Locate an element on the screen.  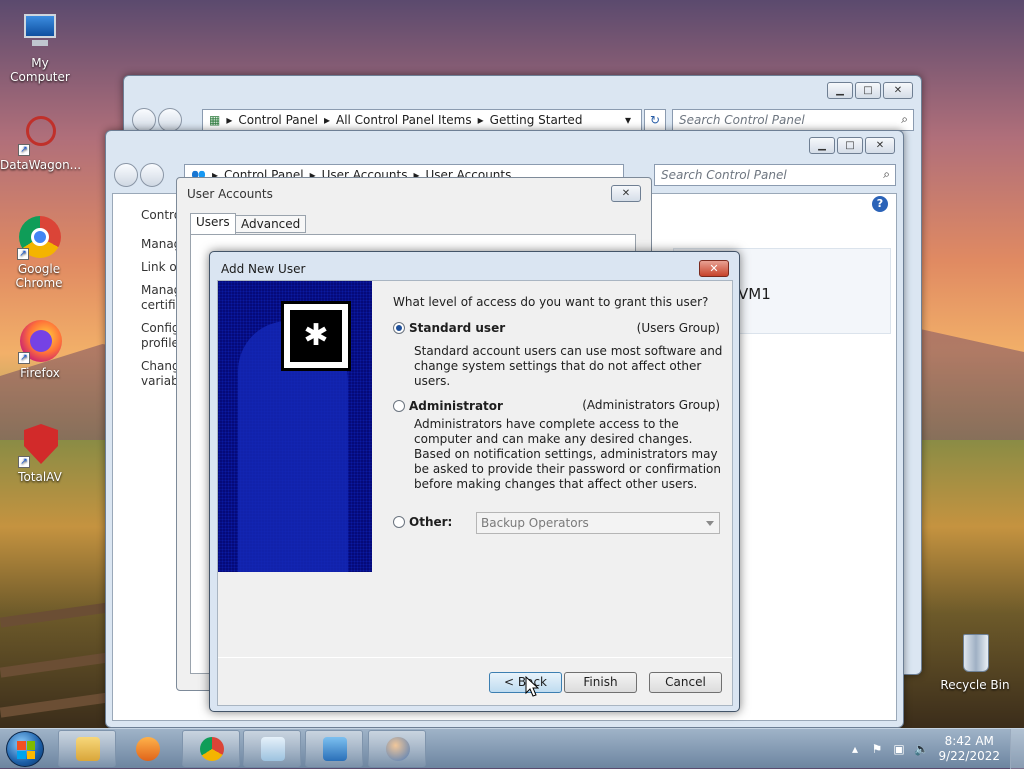
chrome-icon: ↗ is located at coordinates (39, 238).